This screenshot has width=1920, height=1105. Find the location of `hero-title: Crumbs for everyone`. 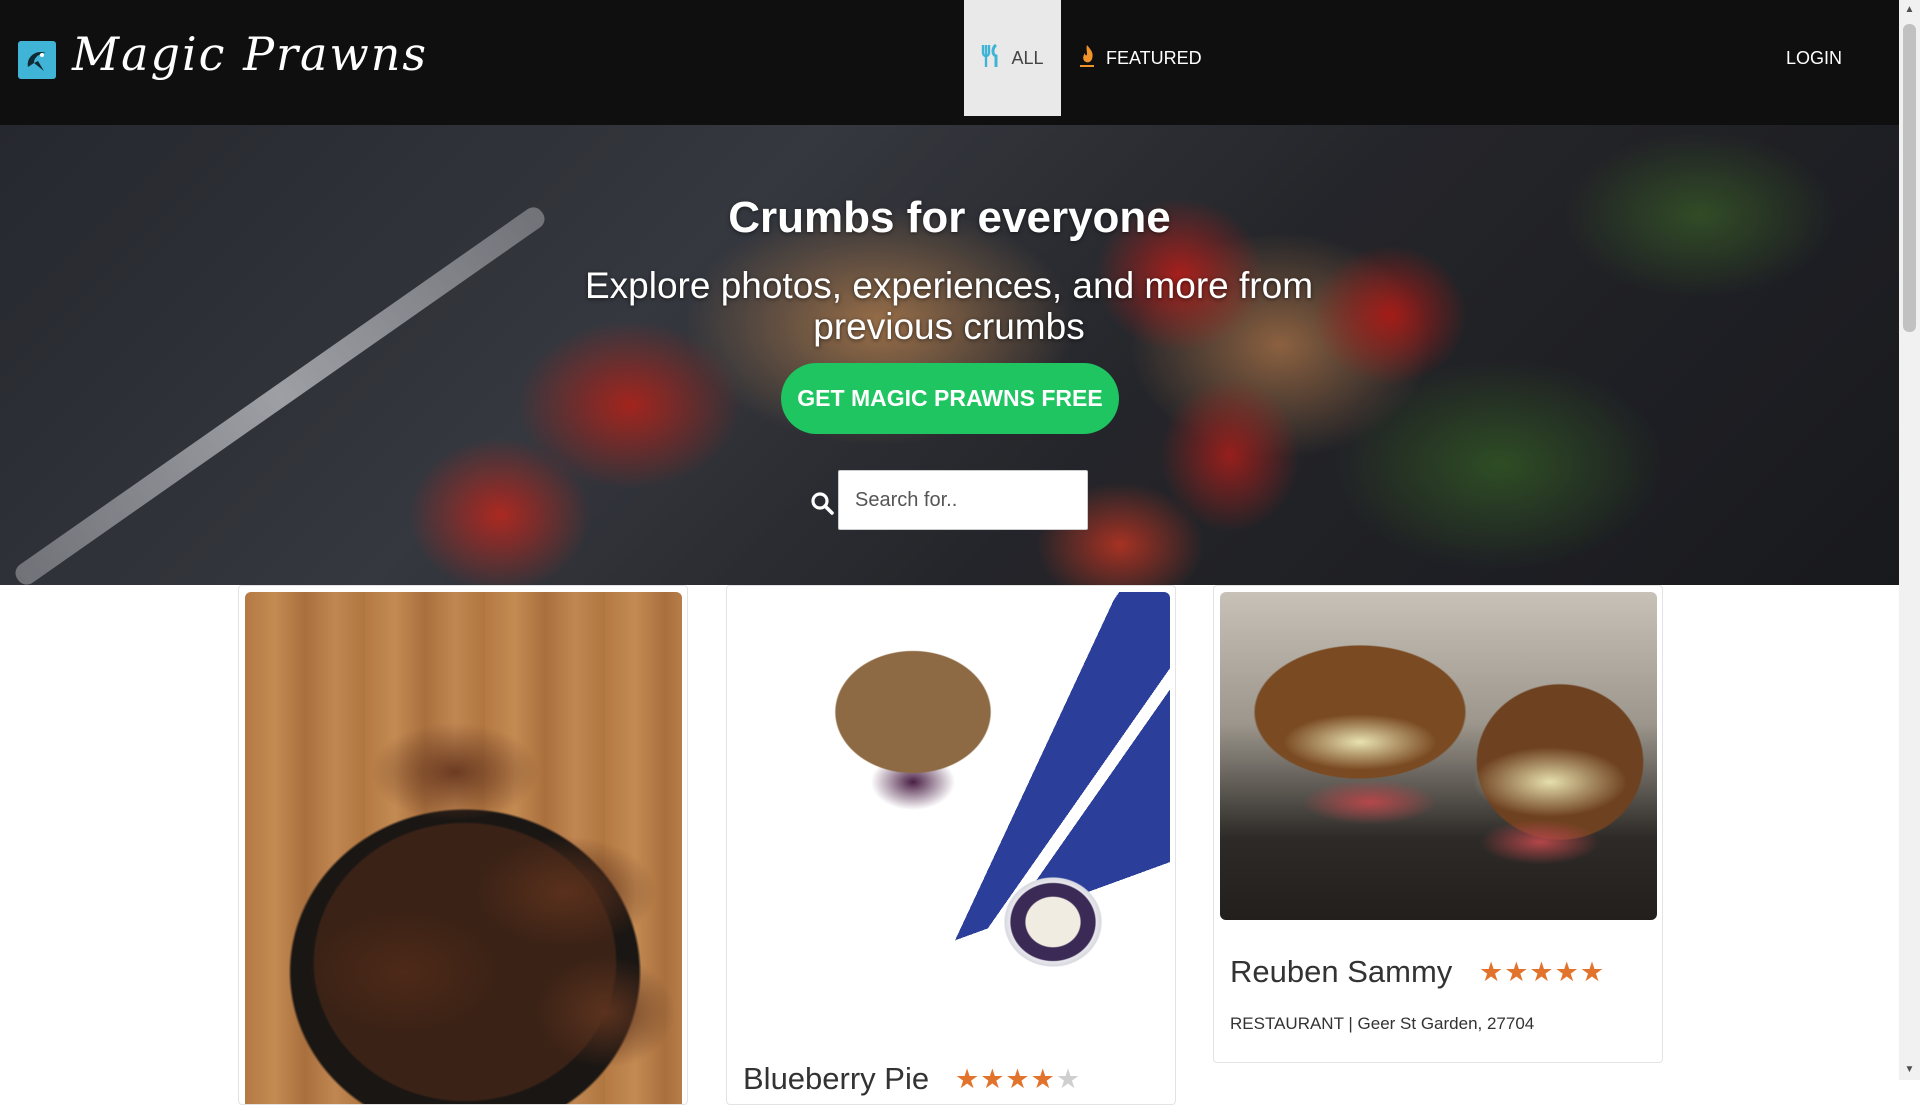

hero-title: Crumbs for everyone is located at coordinates (949, 217).